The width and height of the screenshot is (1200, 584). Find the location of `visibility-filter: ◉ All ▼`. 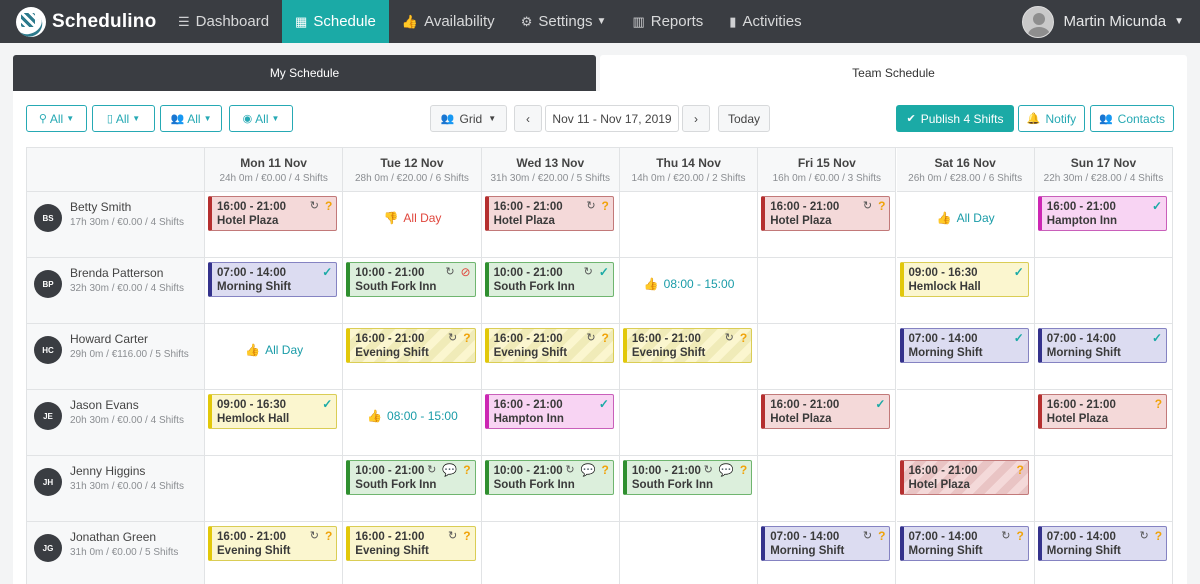

visibility-filter: ◉ All ▼ is located at coordinates (261, 118).